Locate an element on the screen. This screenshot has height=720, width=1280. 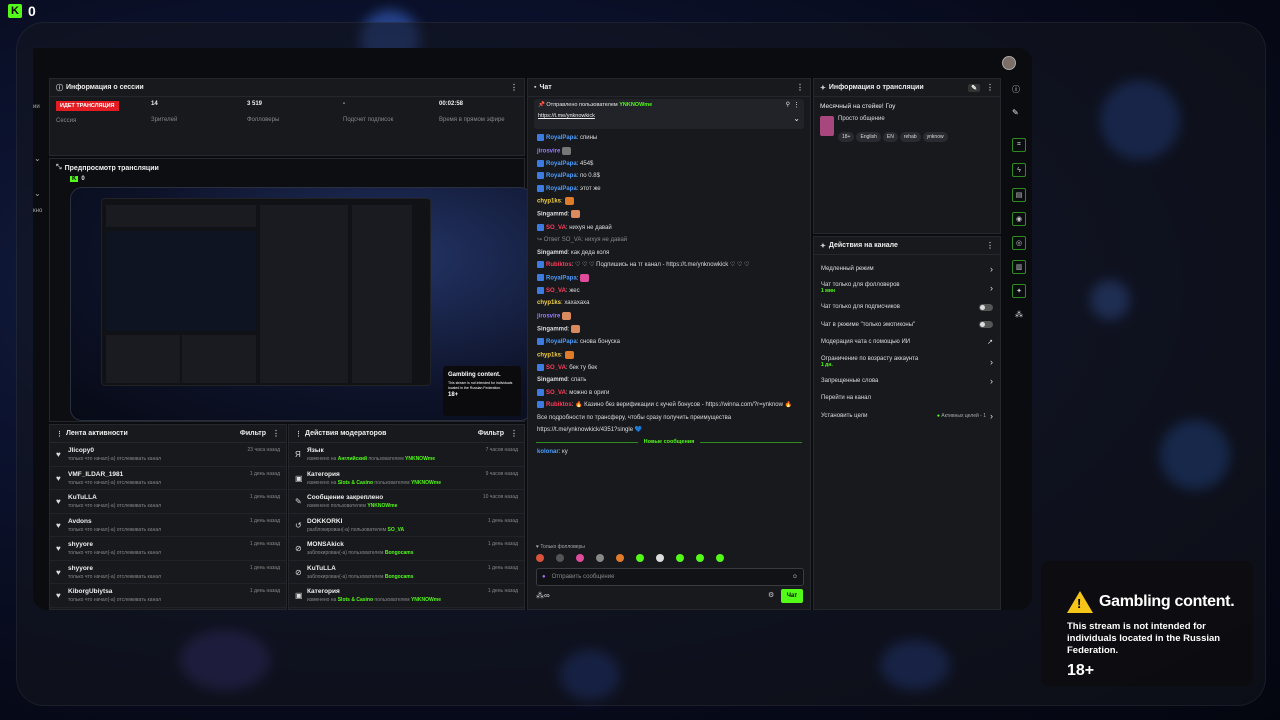
broadcast-icon: ◎ is located at coordinates (1019, 243).